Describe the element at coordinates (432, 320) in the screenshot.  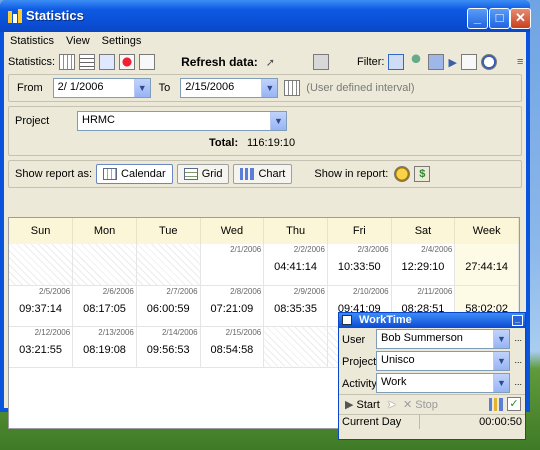
I see `worktime-title-bar: WorkTime _` at that location.